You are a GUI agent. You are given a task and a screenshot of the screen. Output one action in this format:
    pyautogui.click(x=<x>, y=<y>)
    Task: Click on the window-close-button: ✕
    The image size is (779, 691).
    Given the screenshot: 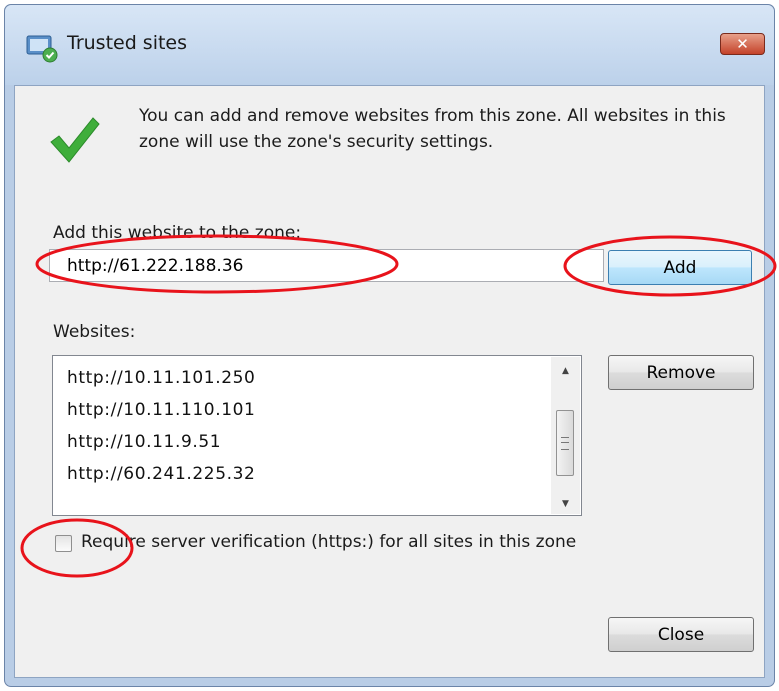 What is the action you would take?
    pyautogui.click(x=742, y=44)
    